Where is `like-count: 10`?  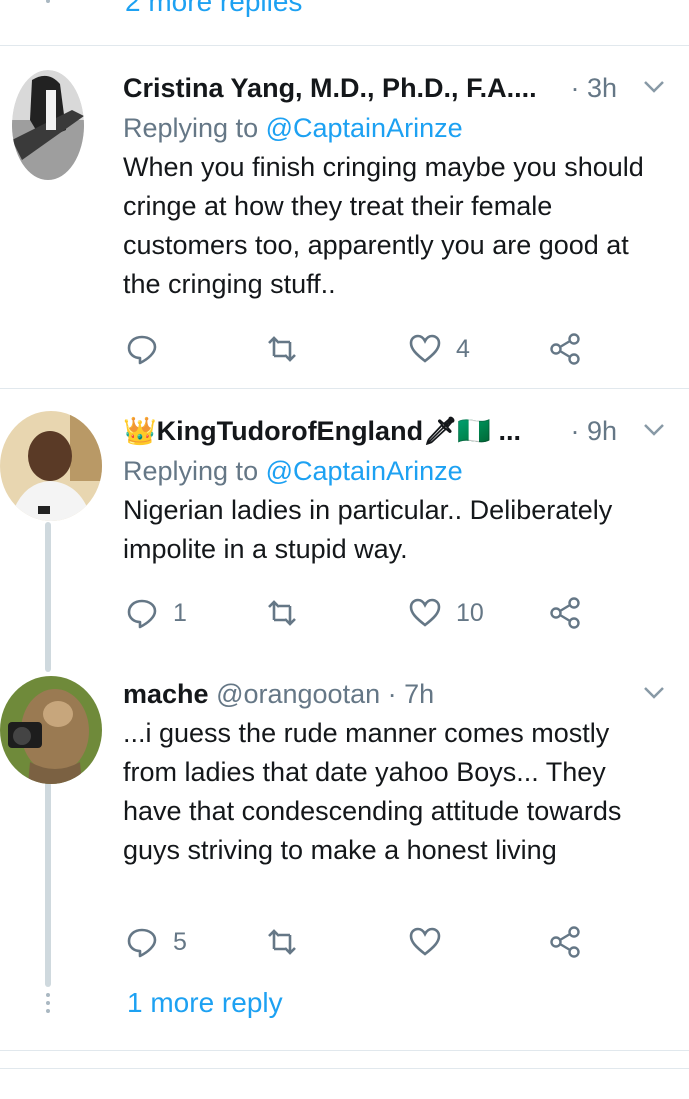
like-count: 10 is located at coordinates (470, 612).